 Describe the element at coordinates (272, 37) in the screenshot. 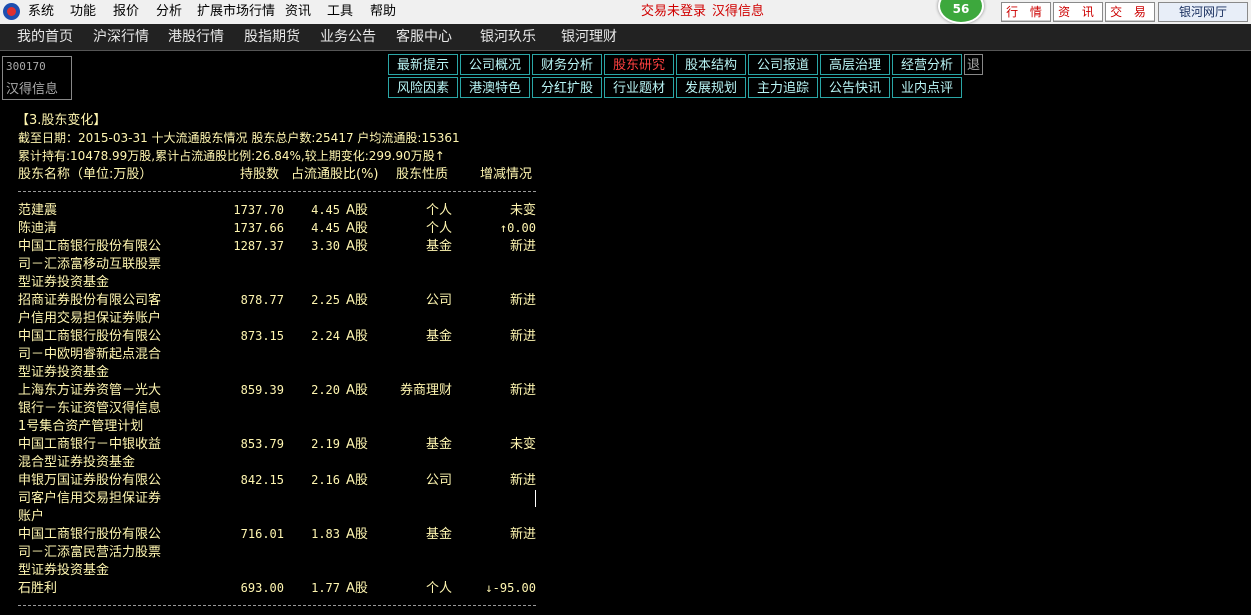

I see `nav-index-futures: 股指期货` at that location.